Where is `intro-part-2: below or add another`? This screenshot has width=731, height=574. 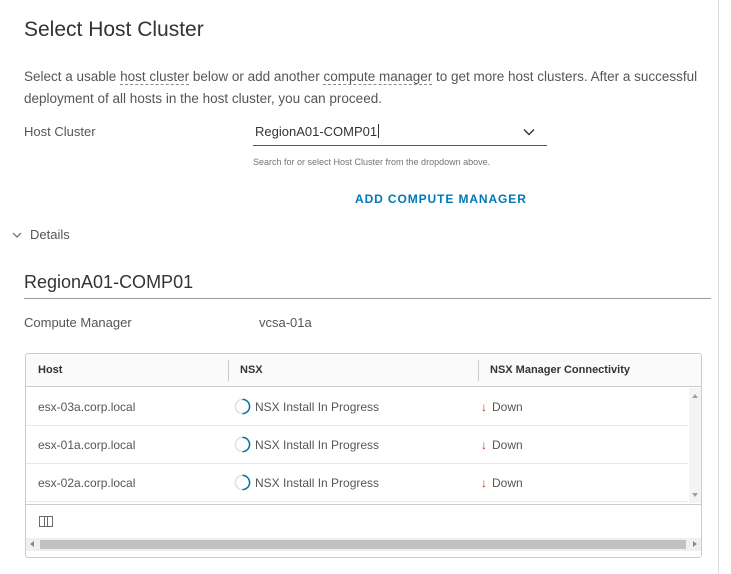 intro-part-2: below or add another is located at coordinates (256, 76).